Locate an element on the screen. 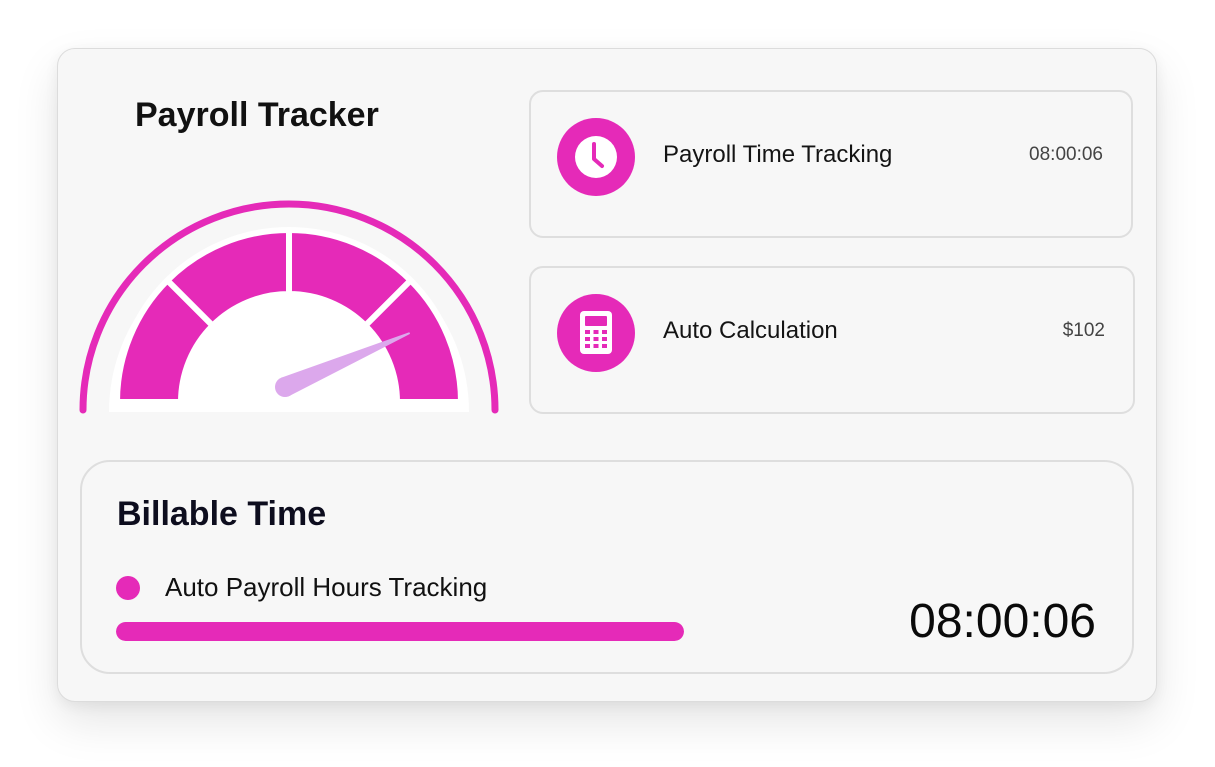 This screenshot has width=1215, height=767. calculator-icon is located at coordinates (596, 333).